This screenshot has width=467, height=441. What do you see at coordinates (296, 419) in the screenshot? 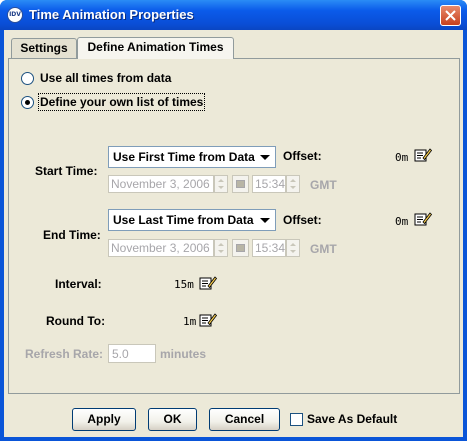
I see `save-as-default-checkbox` at bounding box center [296, 419].